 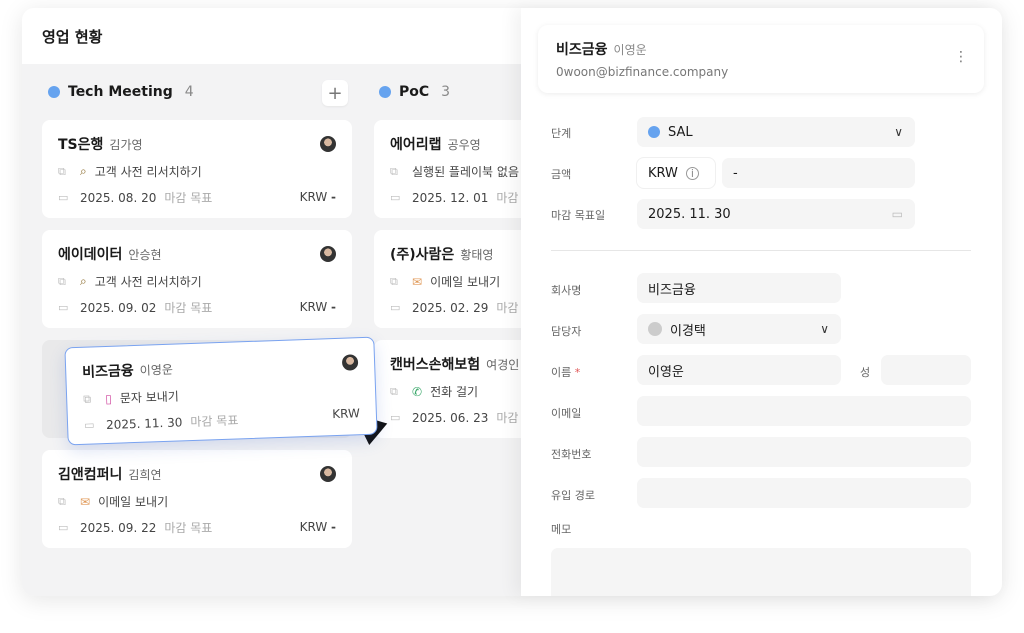 I want to click on source-input, so click(x=804, y=493).